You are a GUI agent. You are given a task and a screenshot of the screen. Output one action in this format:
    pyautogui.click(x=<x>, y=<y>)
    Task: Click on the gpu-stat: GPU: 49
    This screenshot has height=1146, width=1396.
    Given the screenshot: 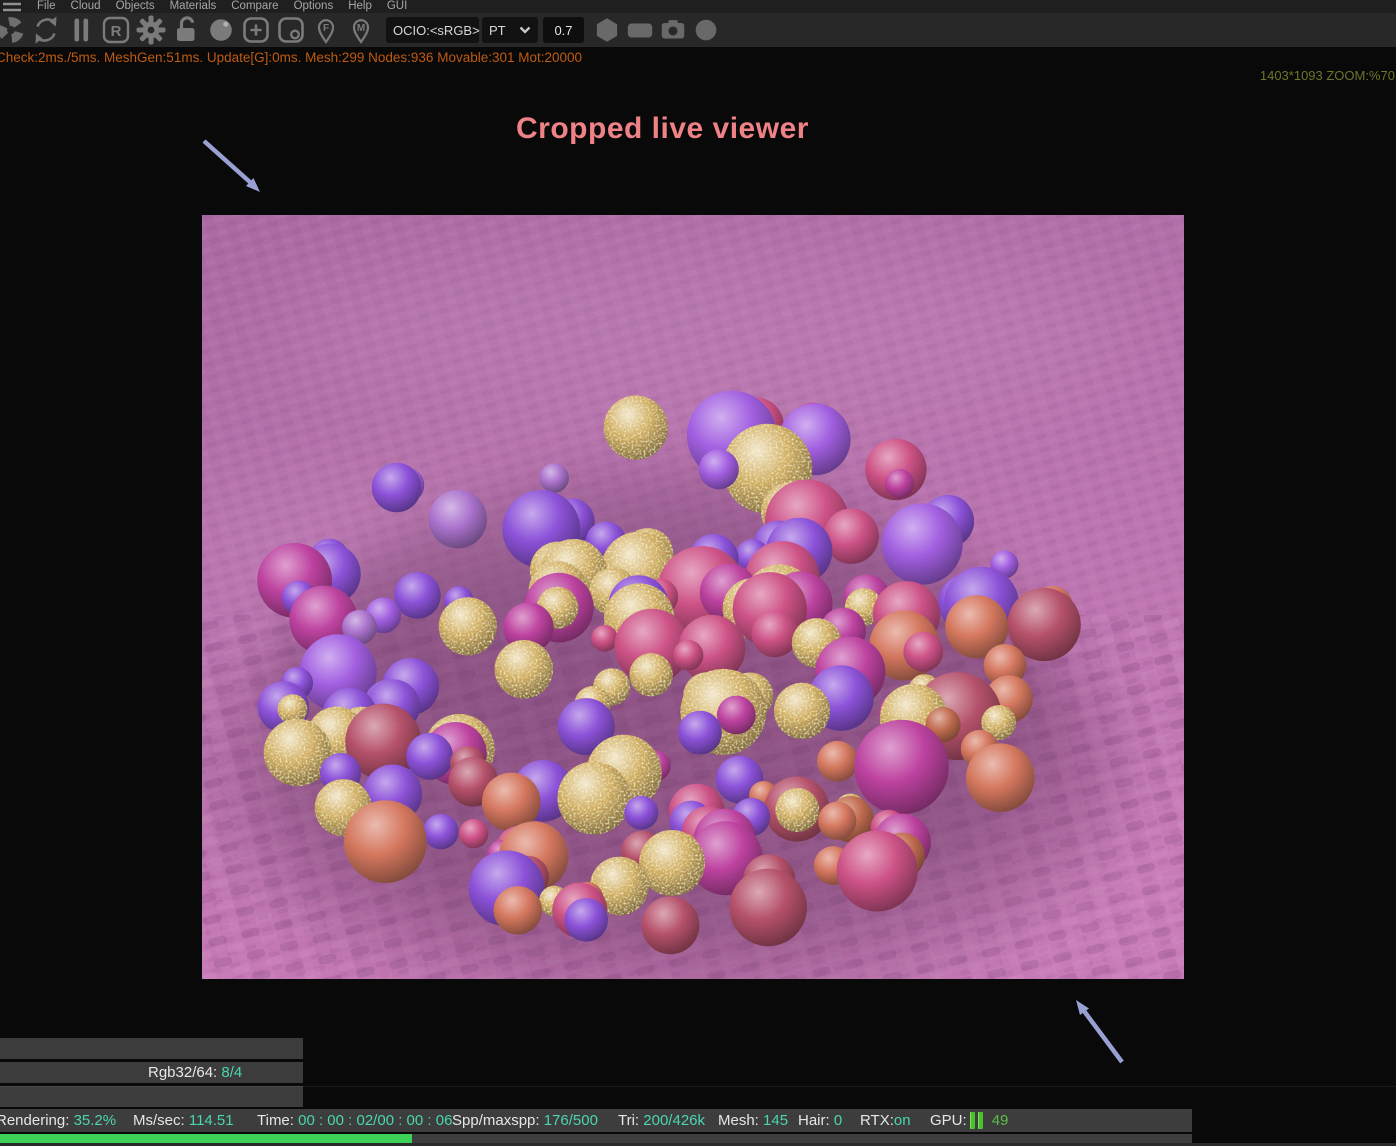 What is the action you would take?
    pyautogui.click(x=969, y=1120)
    